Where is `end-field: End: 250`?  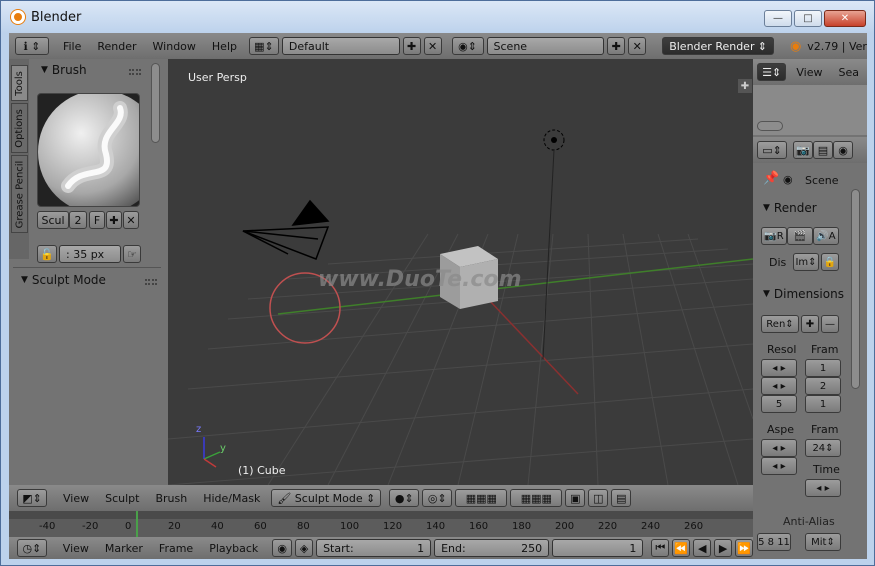
end-field: End: 250 is located at coordinates (492, 548).